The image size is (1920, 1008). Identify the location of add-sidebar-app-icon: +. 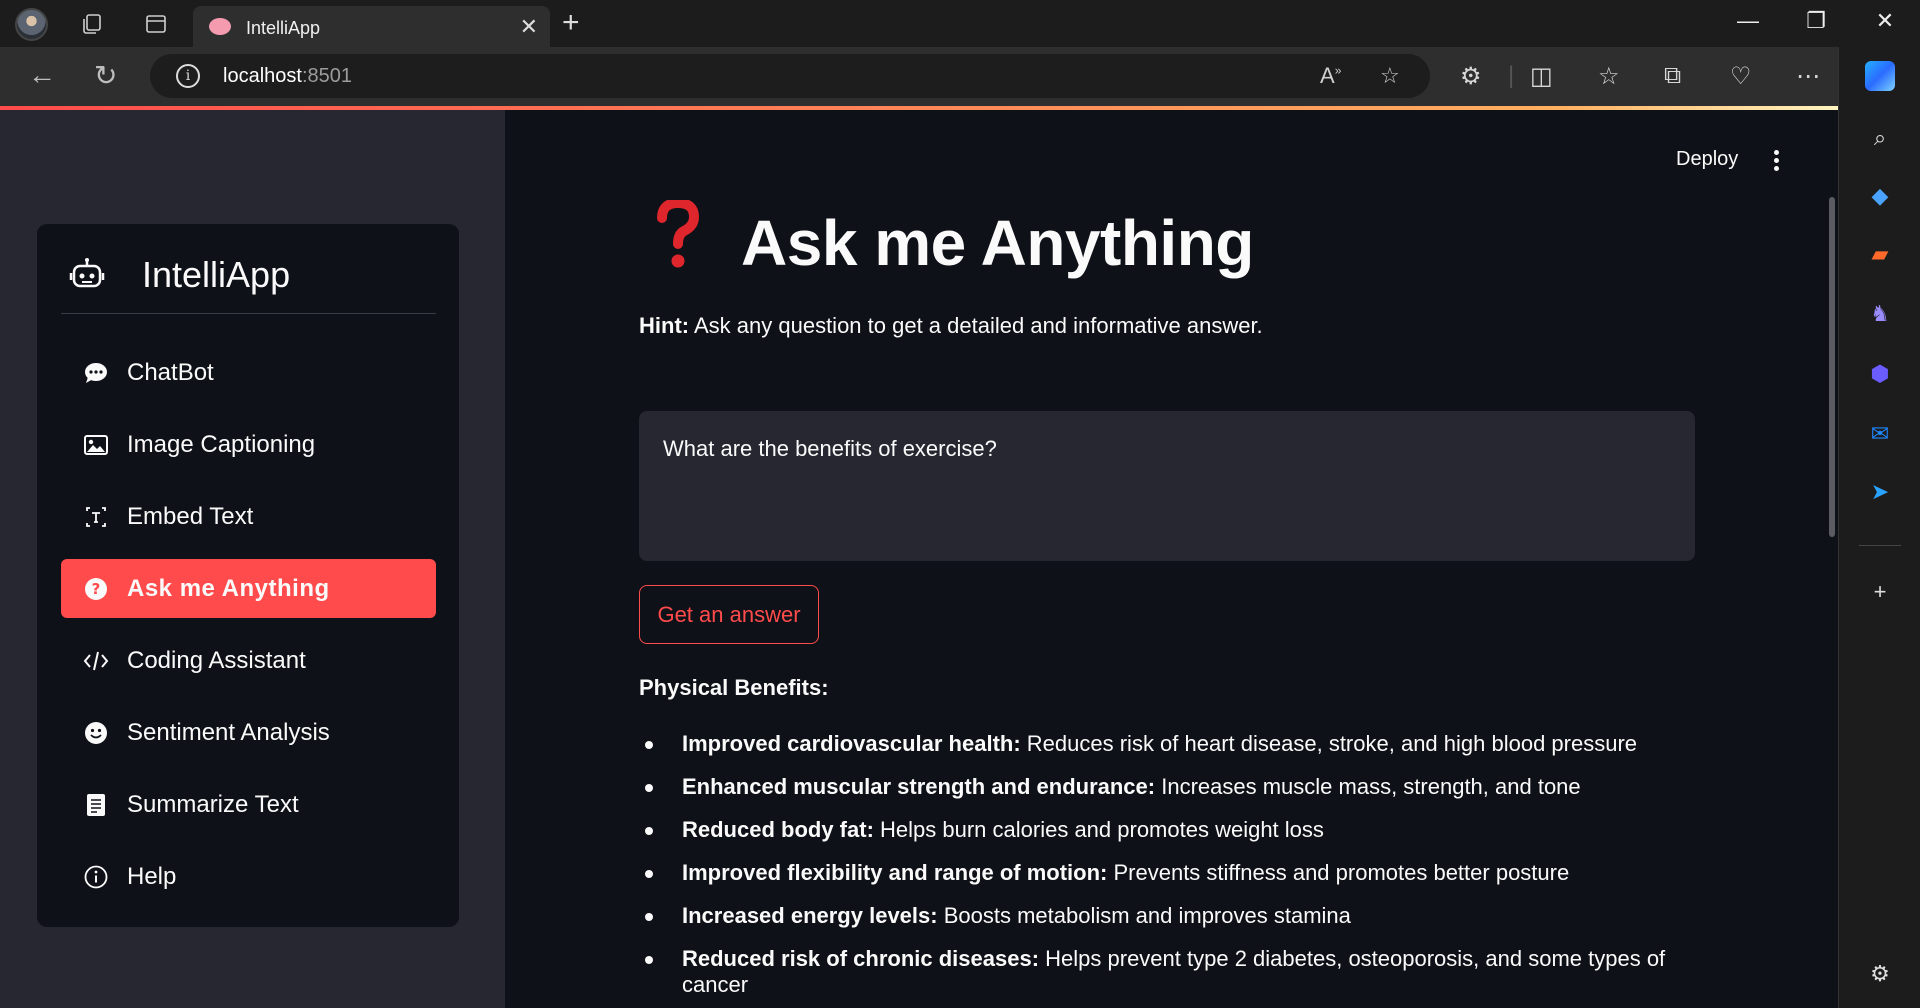
(1880, 592).